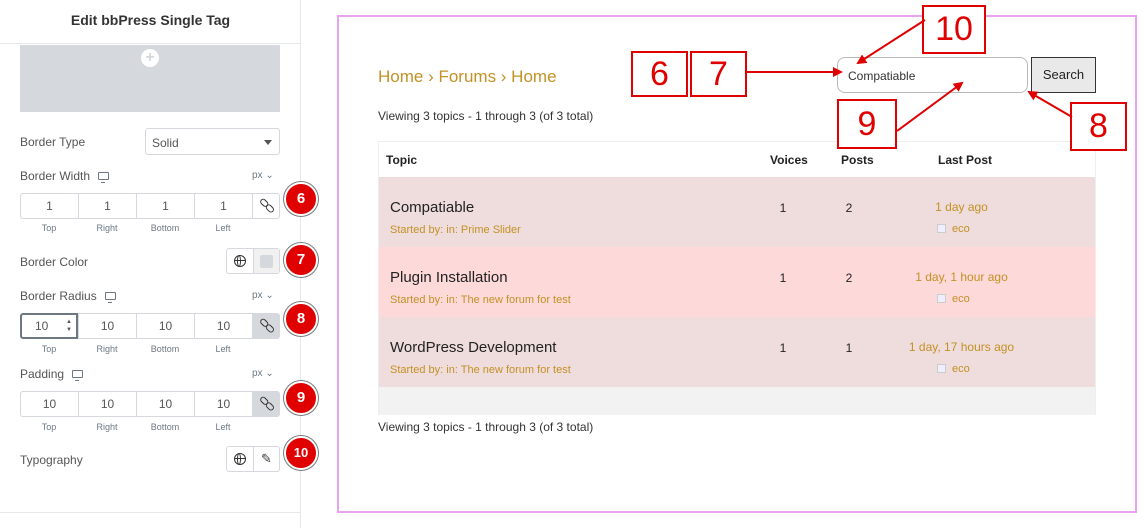 Image resolution: width=1146 pixels, height=528 pixels. I want to click on callout-arrows, so click(910, 75).